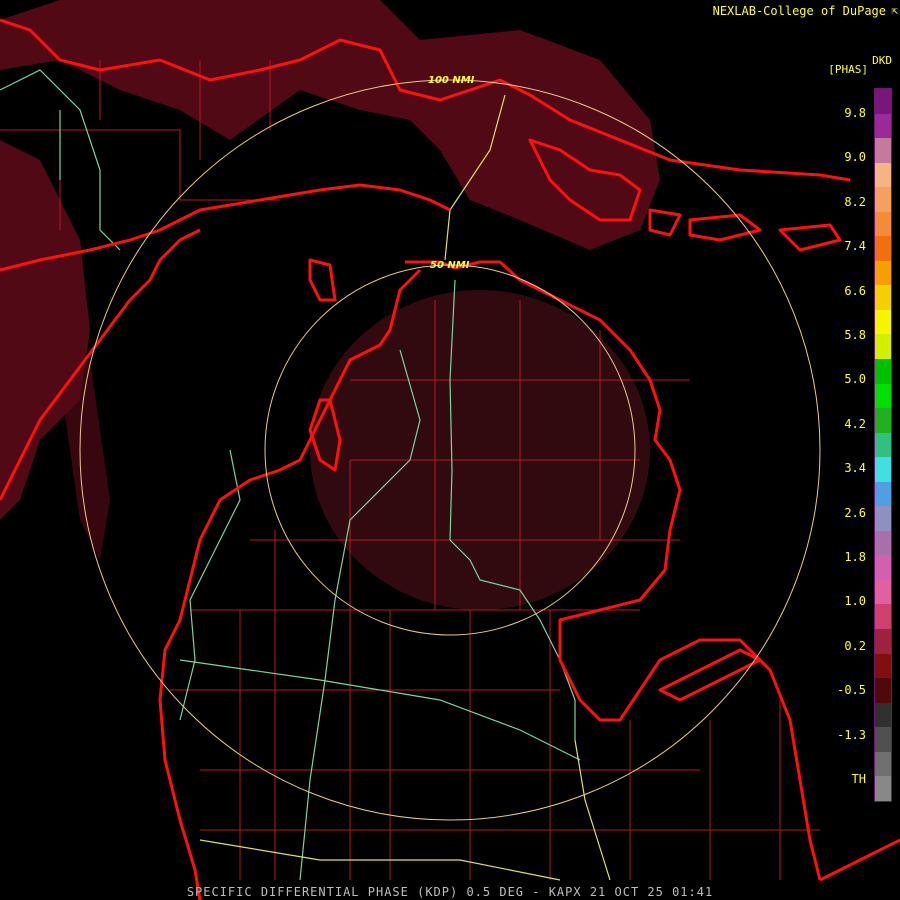 Image resolution: width=900 pixels, height=900 pixels. Describe the element at coordinates (855, 113) in the screenshot. I see `color-scale-tick: 9.8` at that location.